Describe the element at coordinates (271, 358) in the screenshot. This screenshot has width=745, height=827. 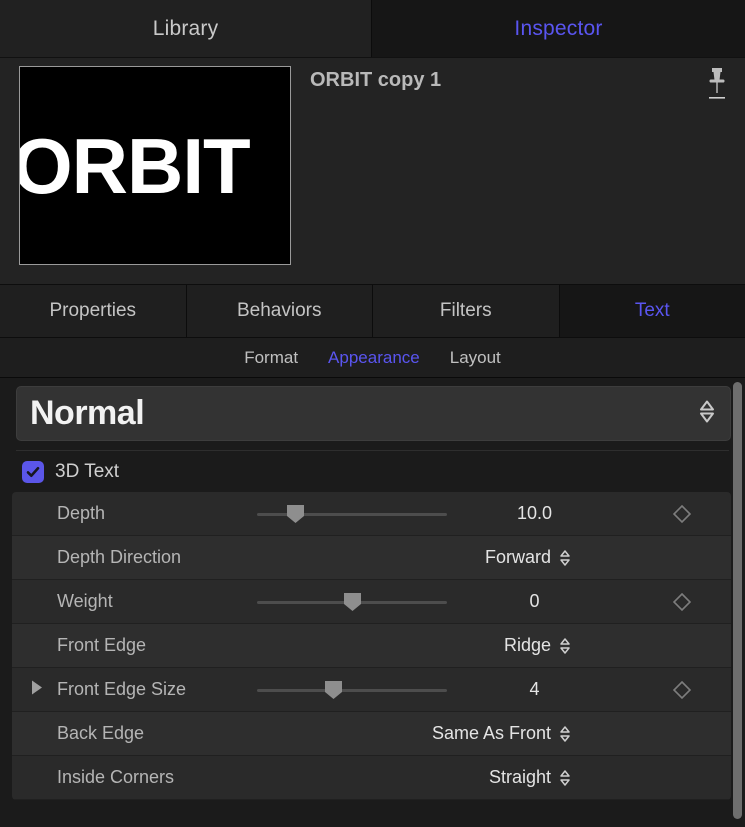
I see `subtab-format: Format` at that location.